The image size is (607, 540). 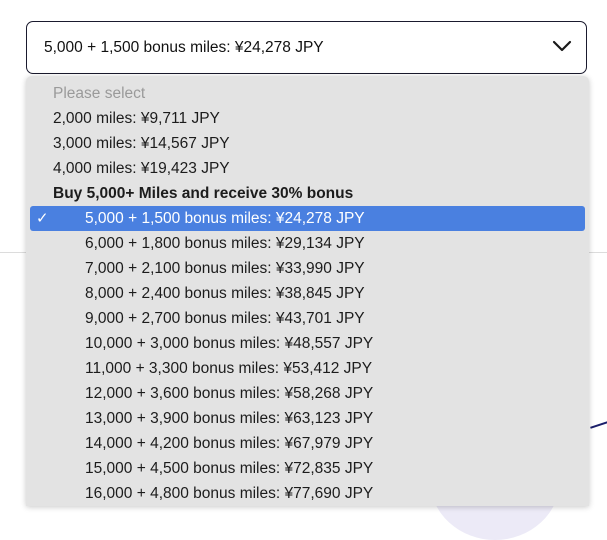 I want to click on option-11000-miles: 11,000 + 3,300 bonus miles: ¥53,412 JPY, so click(x=307, y=368).